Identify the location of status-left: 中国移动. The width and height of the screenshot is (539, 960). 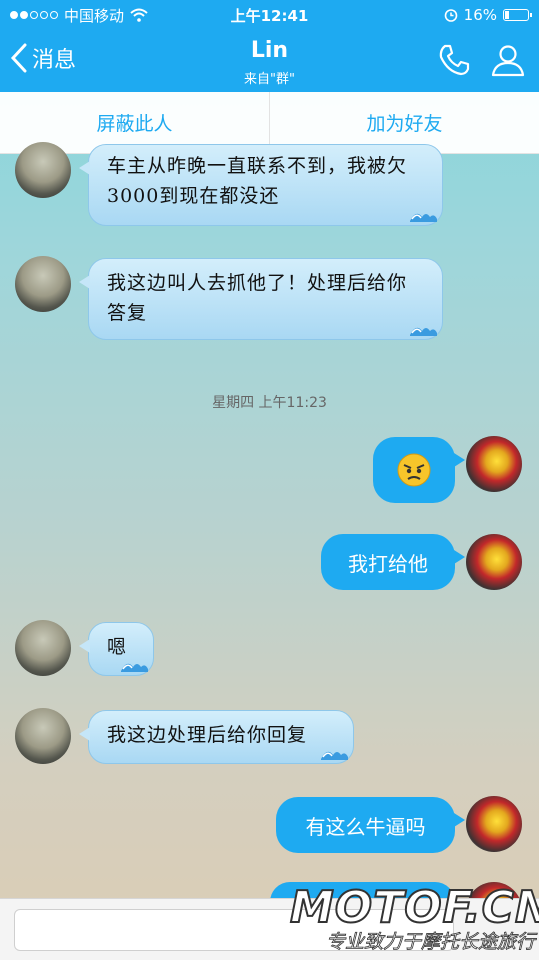
(79, 15).